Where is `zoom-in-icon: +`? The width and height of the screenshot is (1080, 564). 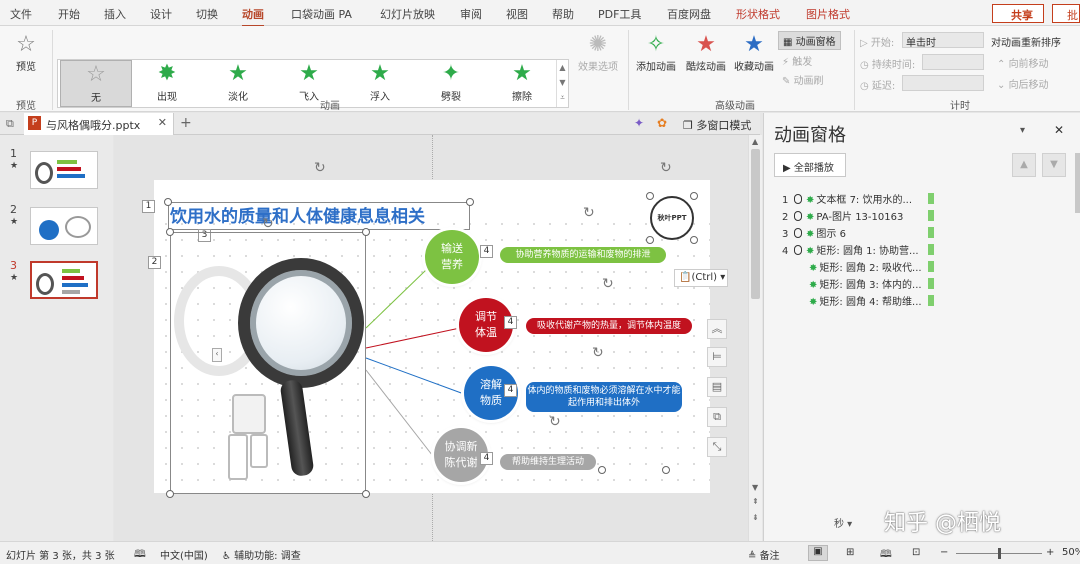
zoom-in-icon: + is located at coordinates (1050, 552).